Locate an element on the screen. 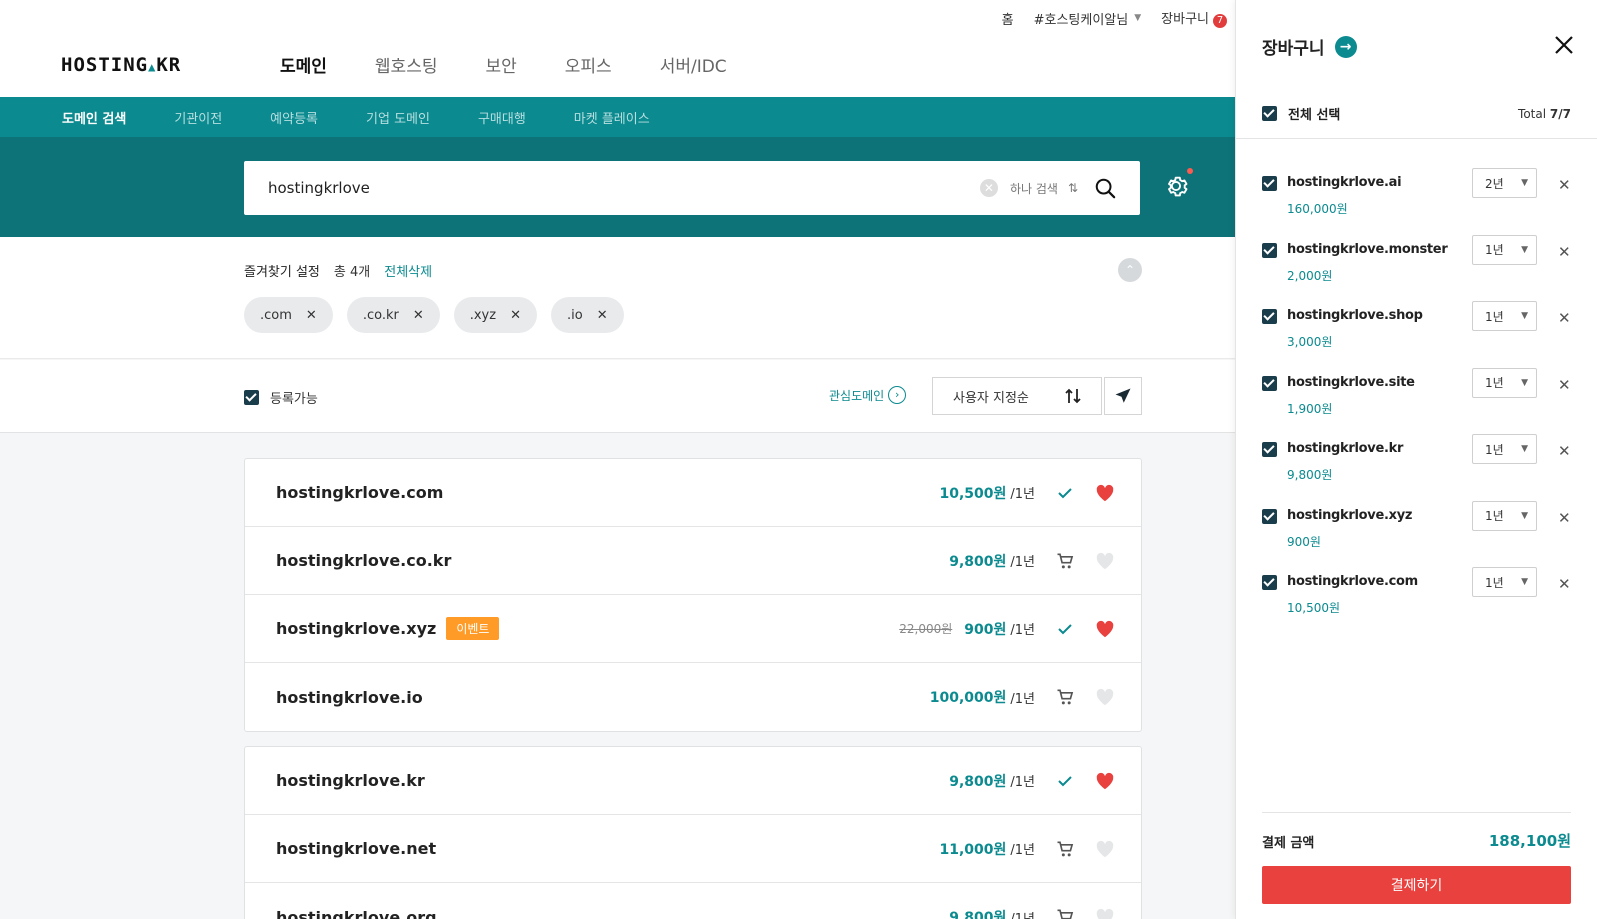 The height and width of the screenshot is (919, 1597). chevron-right-icon: › is located at coordinates (897, 395).